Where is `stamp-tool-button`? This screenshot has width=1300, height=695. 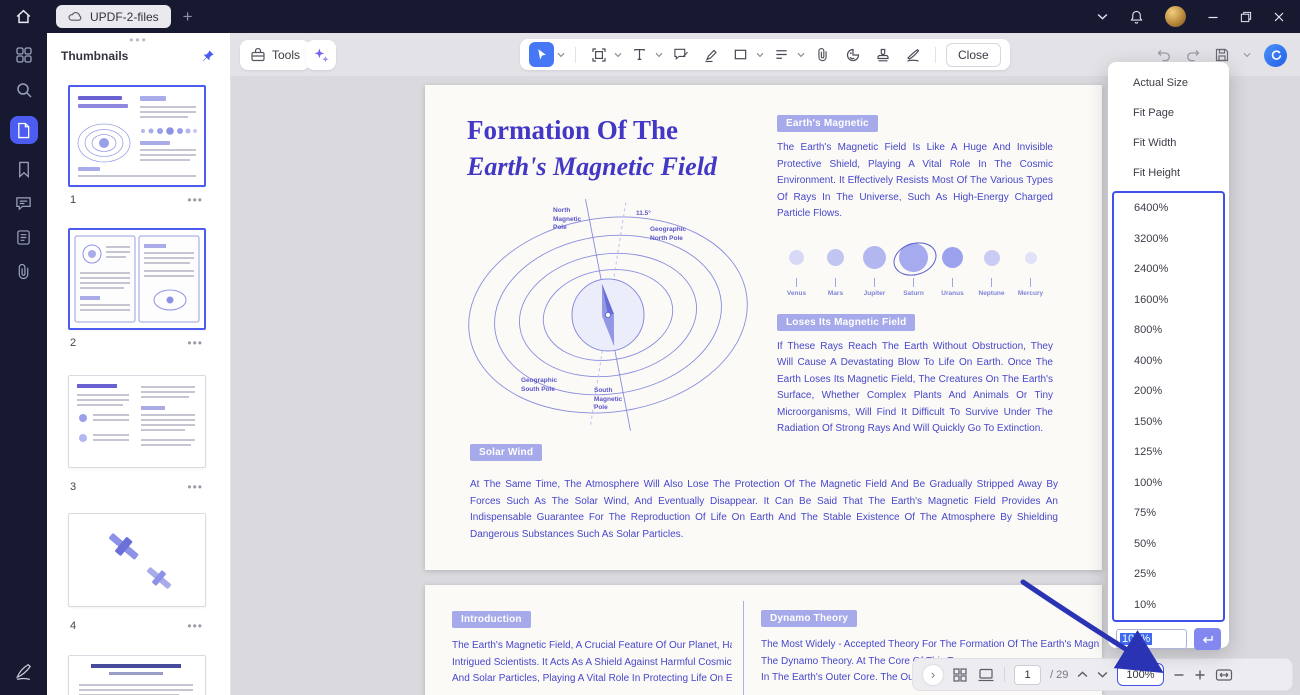
stamp-tool-button is located at coordinates (882, 54).